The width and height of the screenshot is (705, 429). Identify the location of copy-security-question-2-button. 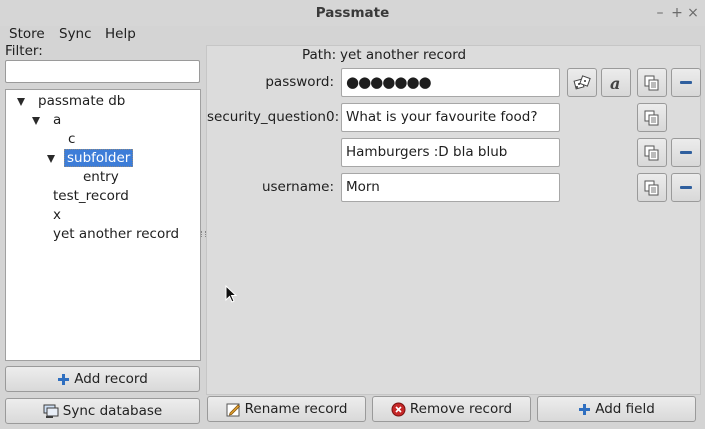
(652, 152).